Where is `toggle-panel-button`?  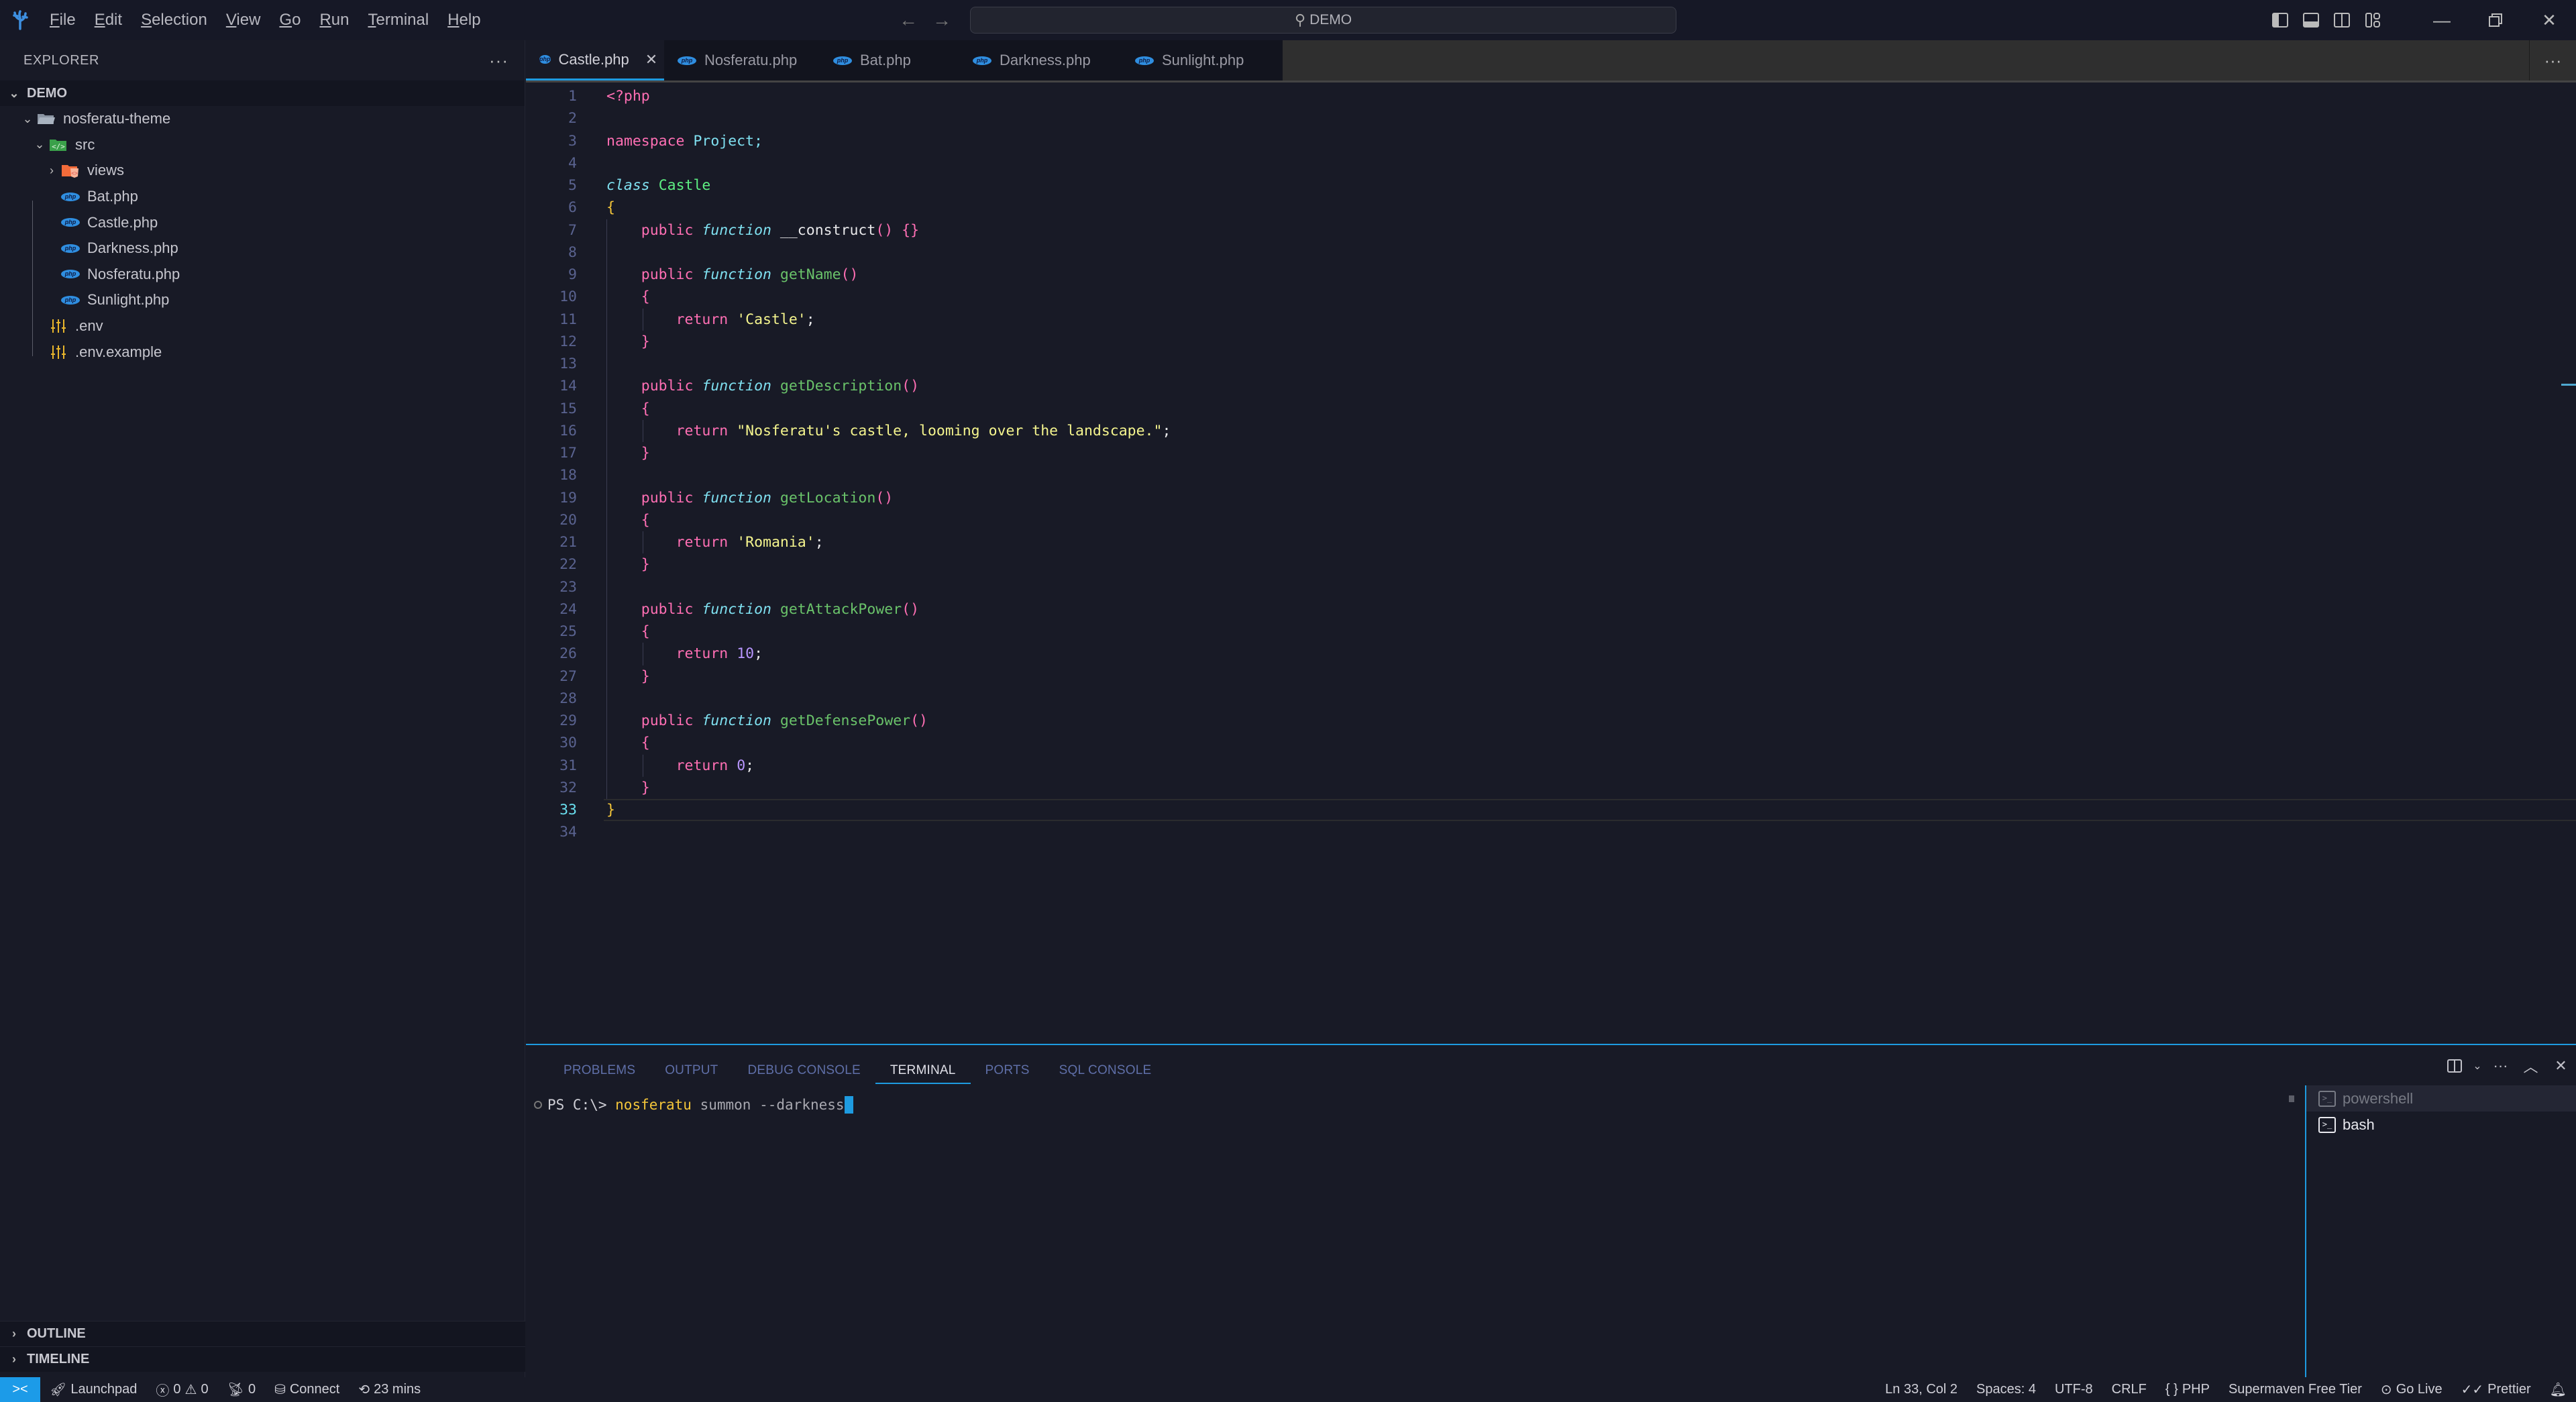 toggle-panel-button is located at coordinates (2311, 20).